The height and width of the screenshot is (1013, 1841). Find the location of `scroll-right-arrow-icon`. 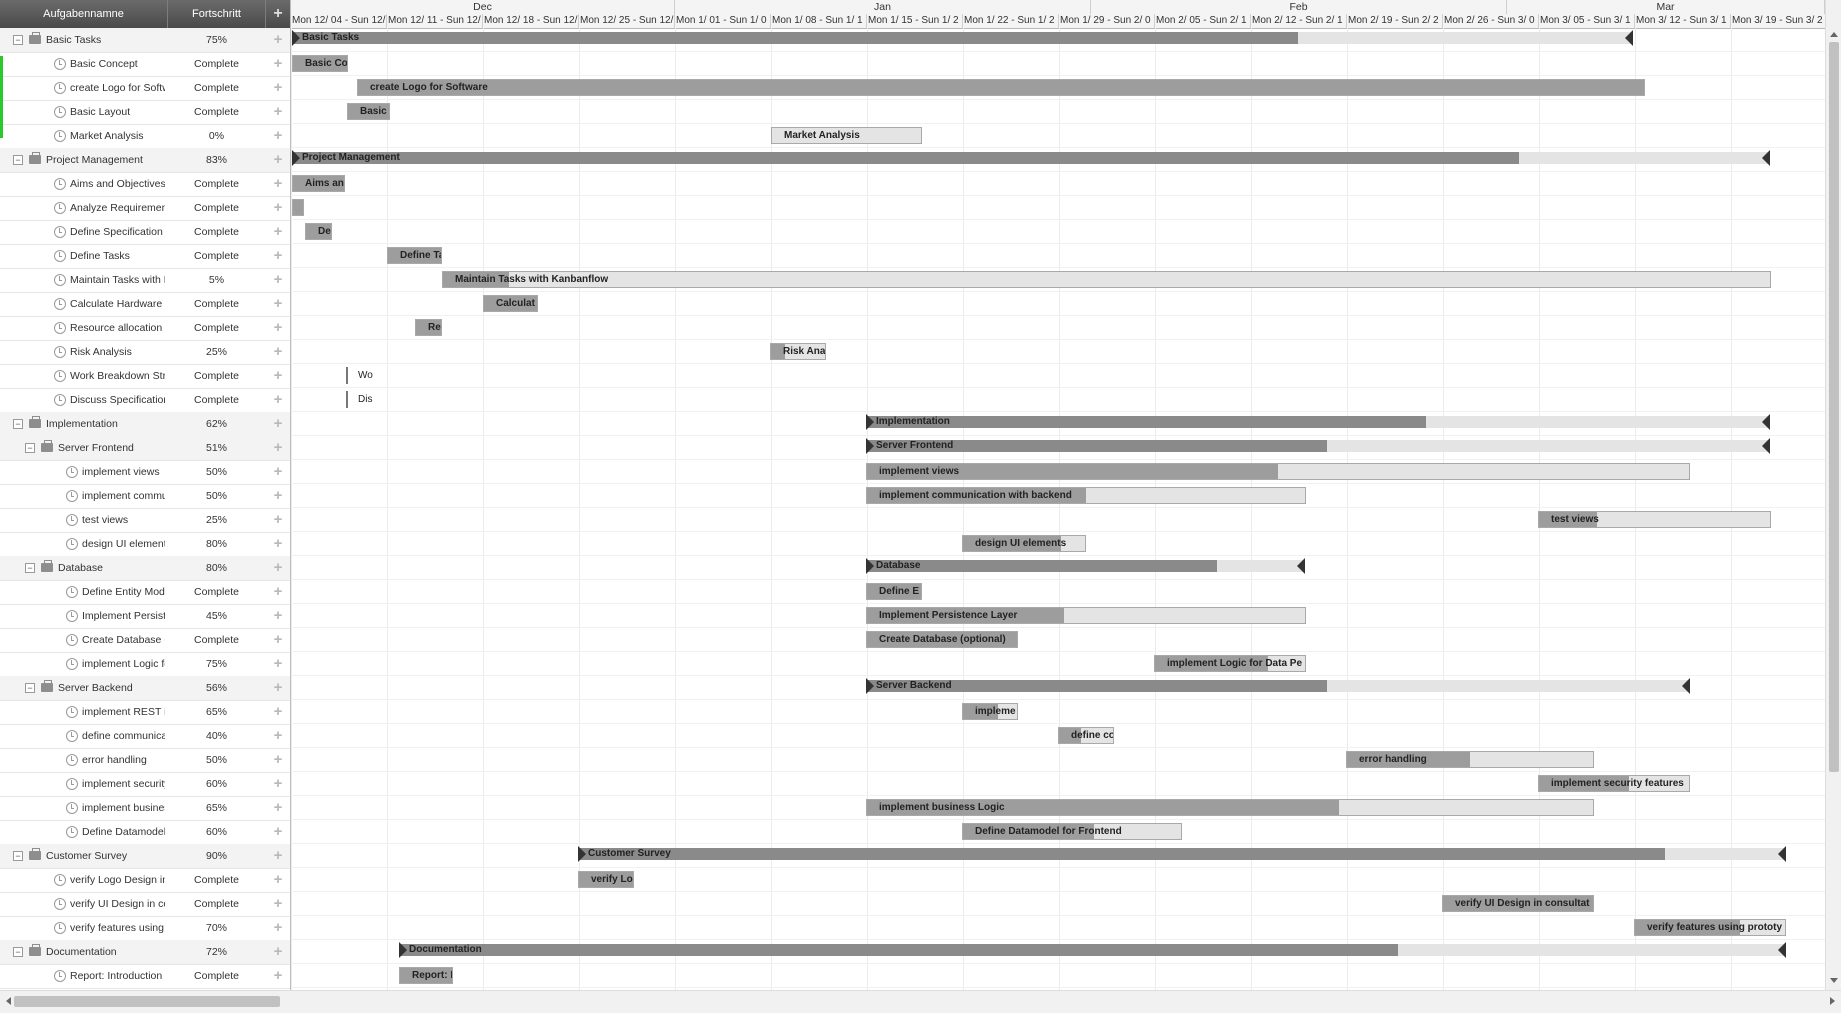

scroll-right-arrow-icon is located at coordinates (1832, 1001).